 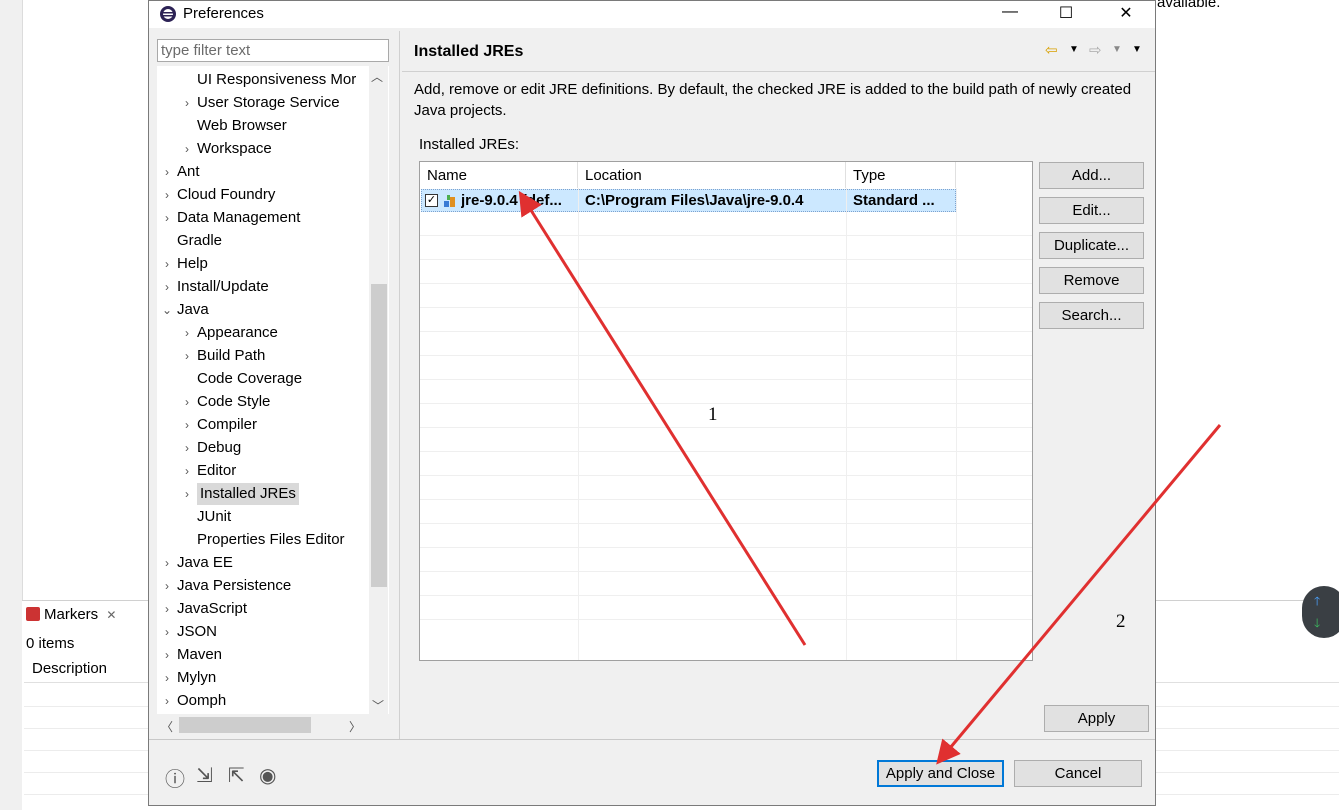 What do you see at coordinates (1121, 621) in the screenshot?
I see `annotation-label-2: 2` at bounding box center [1121, 621].